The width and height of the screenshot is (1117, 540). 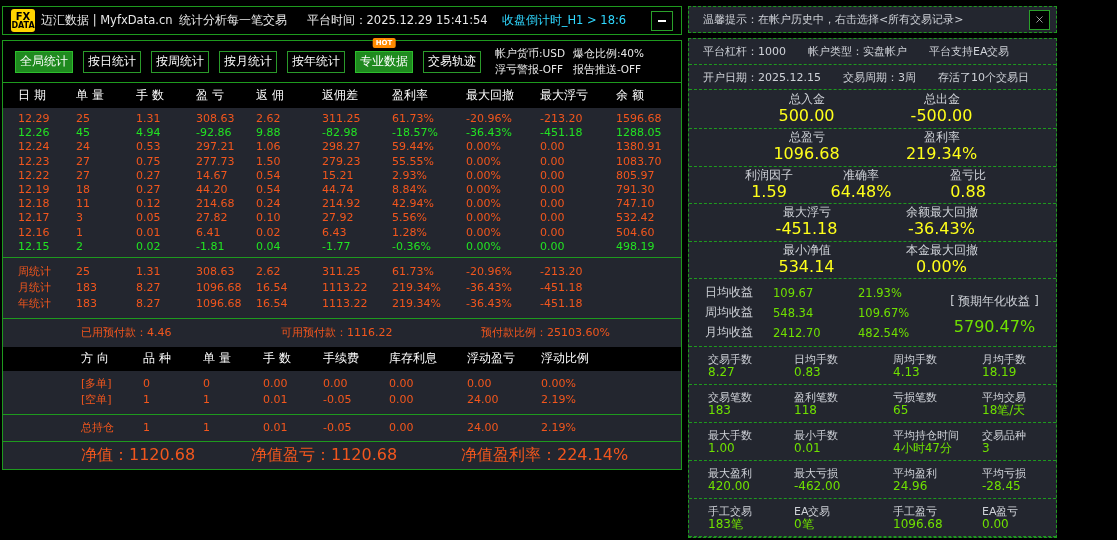 What do you see at coordinates (483, 428) in the screenshot?
I see `total-cell-text: 24.00` at bounding box center [483, 428].